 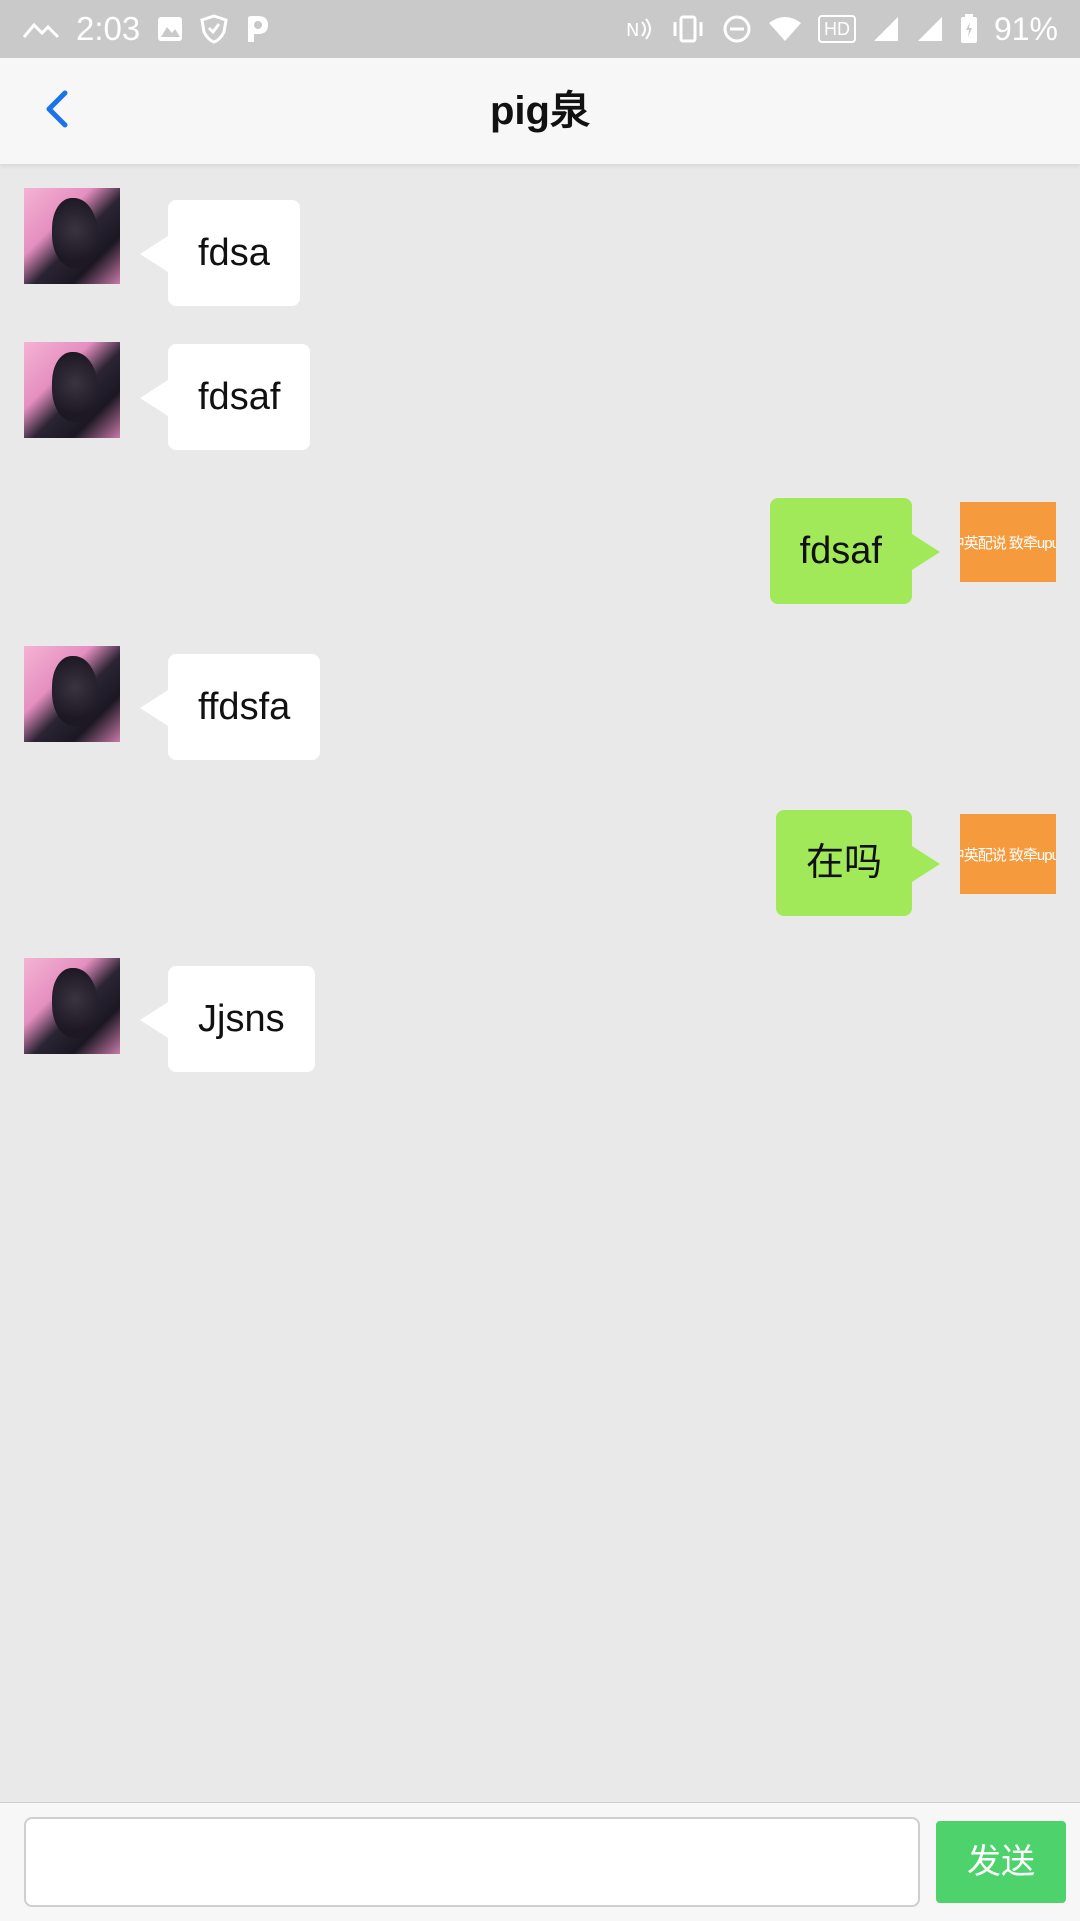 What do you see at coordinates (540, 1015) in the screenshot?
I see `message-row-incoming: Jjsns` at bounding box center [540, 1015].